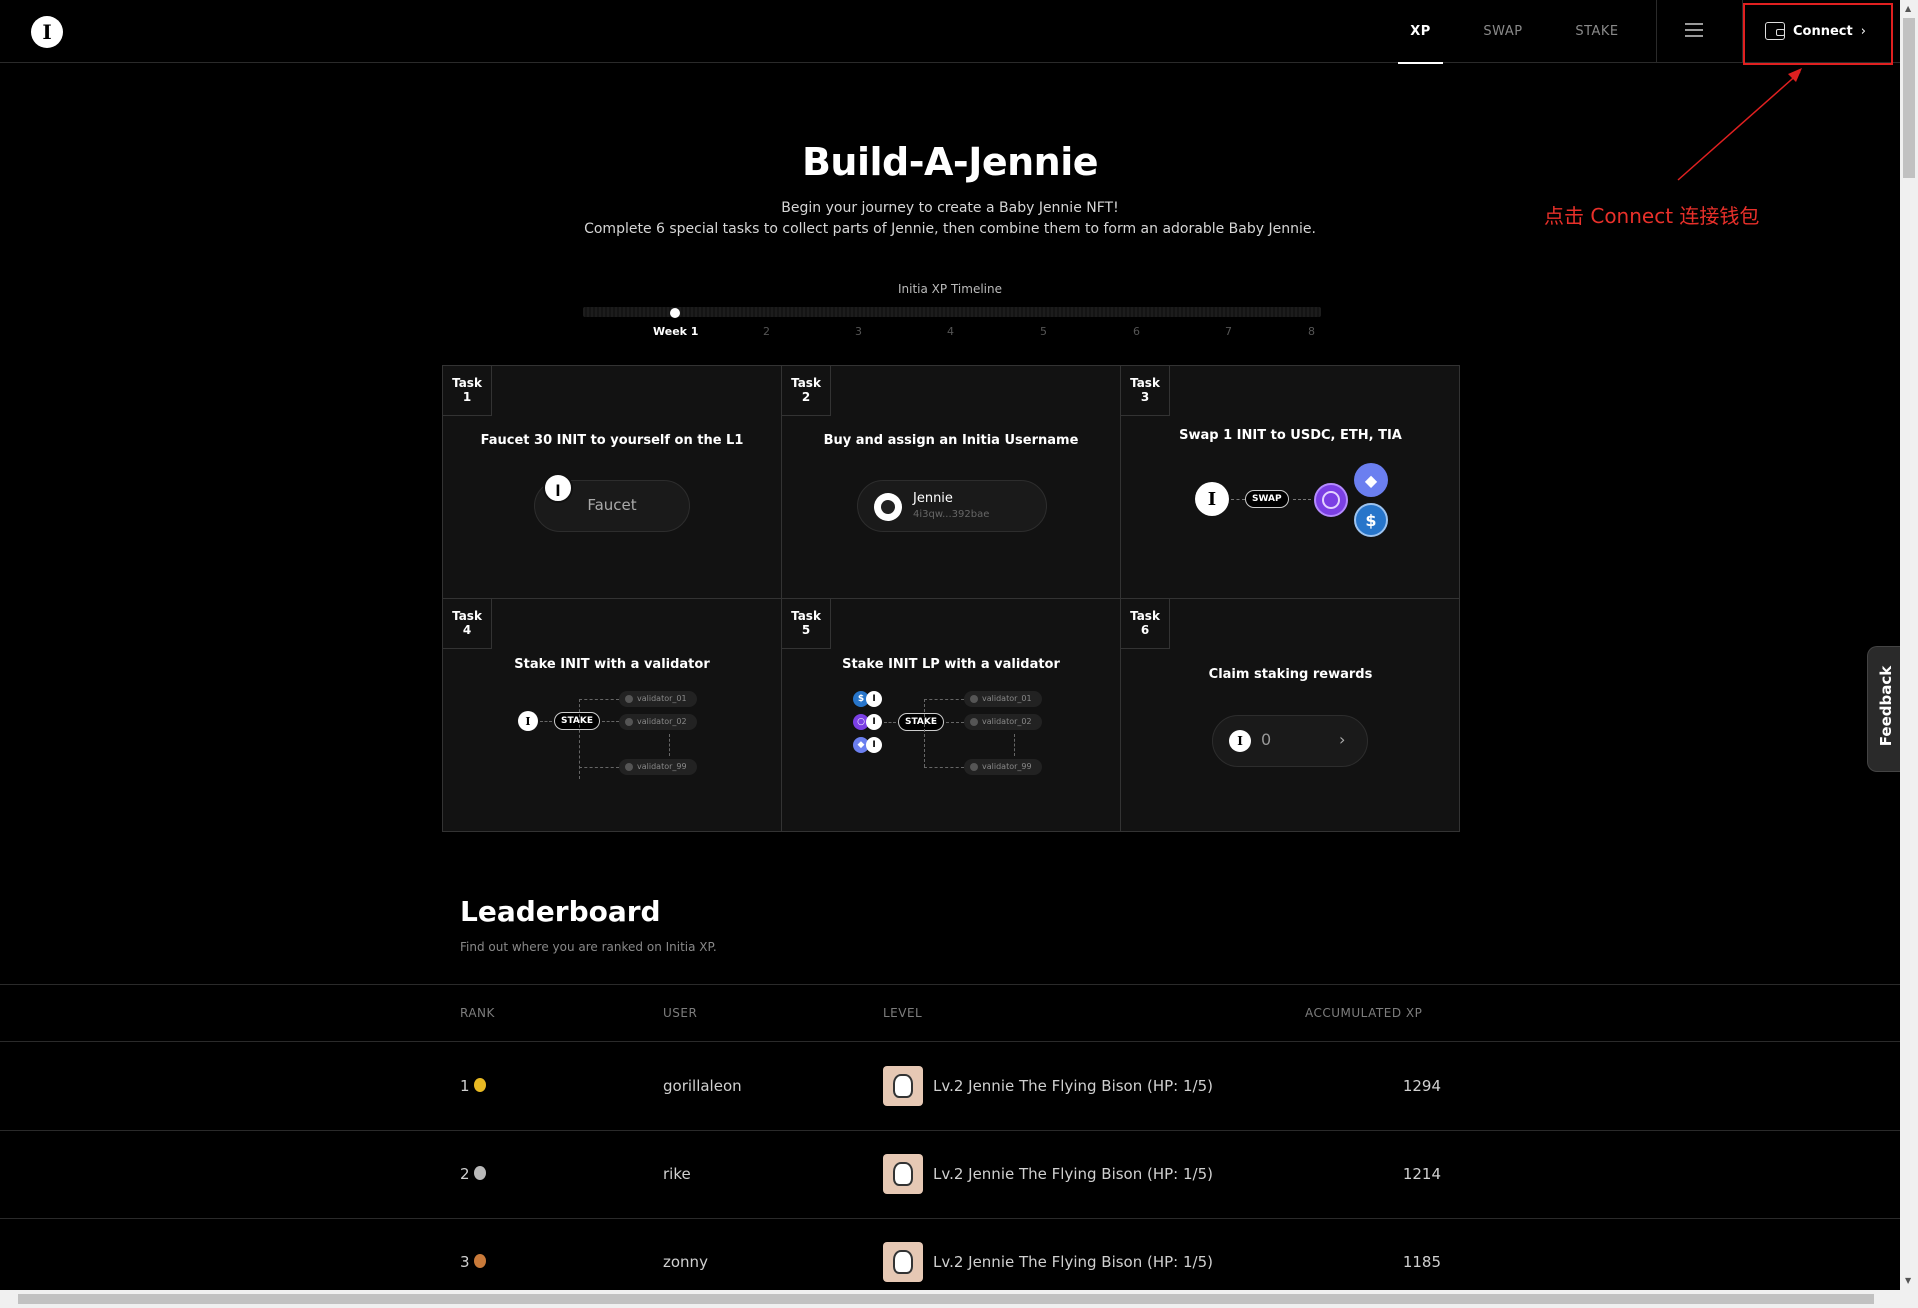  What do you see at coordinates (477, 1013) in the screenshot?
I see `col-header-rank: RANK` at bounding box center [477, 1013].